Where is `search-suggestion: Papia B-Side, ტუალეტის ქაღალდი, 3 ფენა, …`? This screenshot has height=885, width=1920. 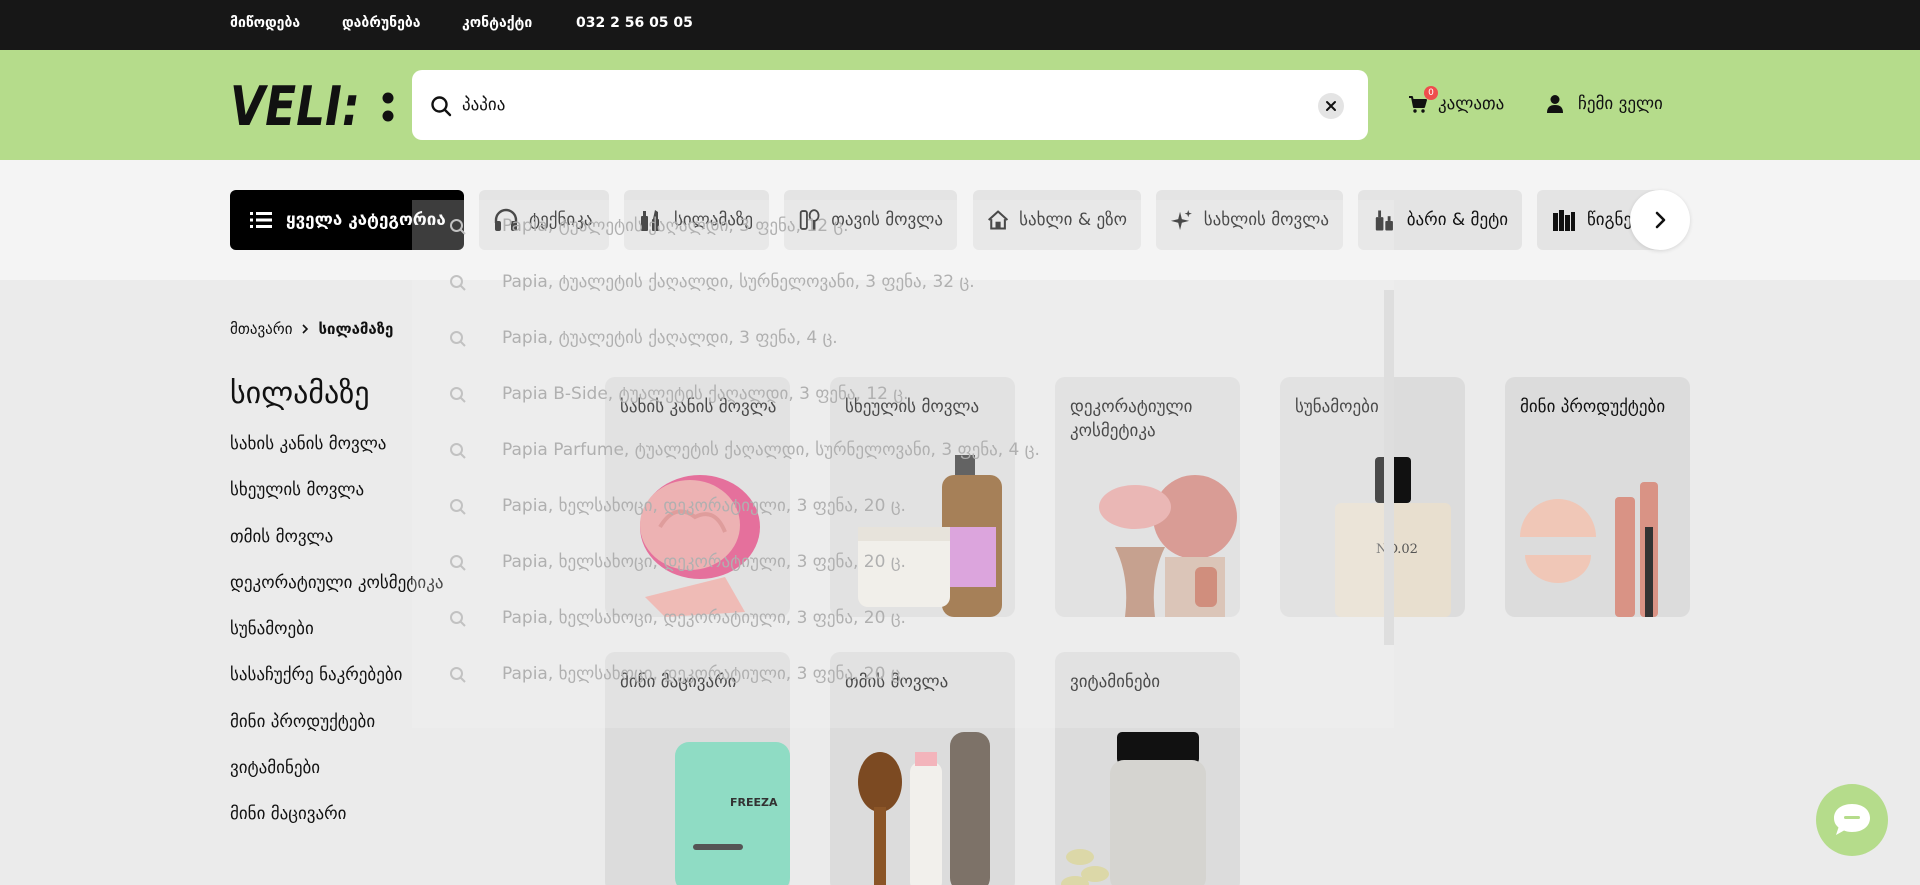 search-suggestion: Papia B-Side, ტუალეტის ქაღალდი, 3 ფენა, … is located at coordinates (890, 396).